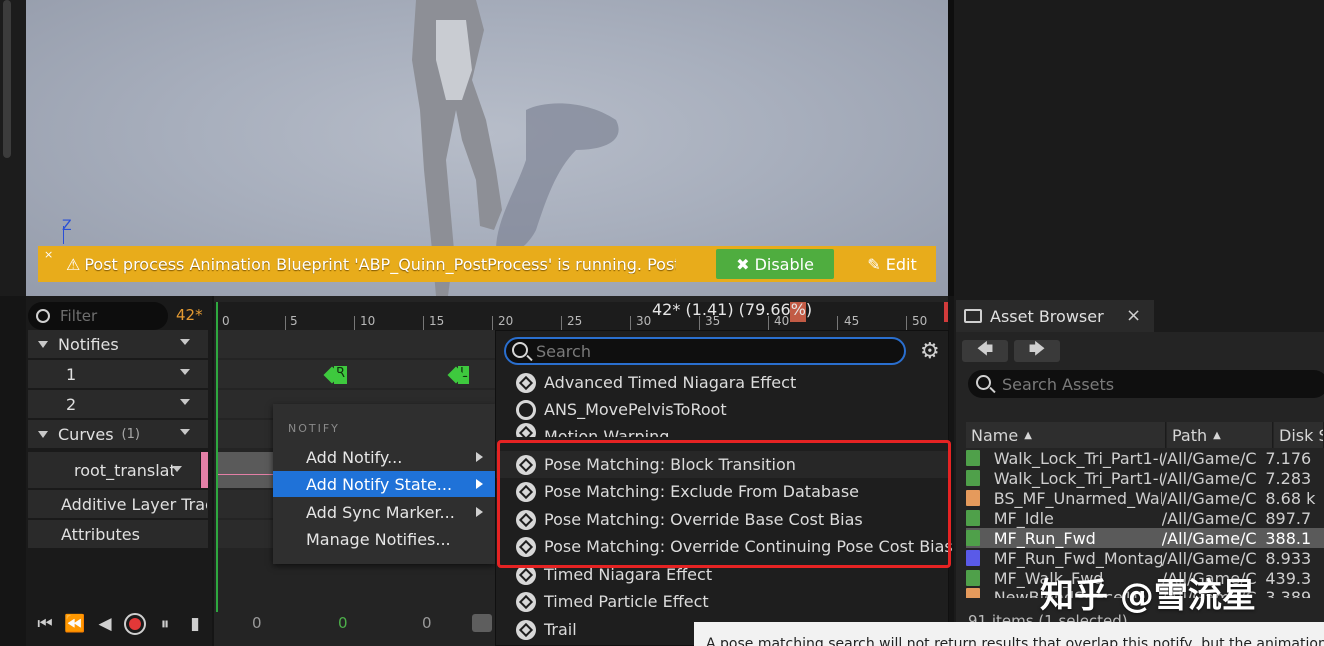 The width and height of the screenshot is (1324, 646). What do you see at coordinates (79, 316) in the screenshot?
I see `filter-placeholder: Filter` at bounding box center [79, 316].